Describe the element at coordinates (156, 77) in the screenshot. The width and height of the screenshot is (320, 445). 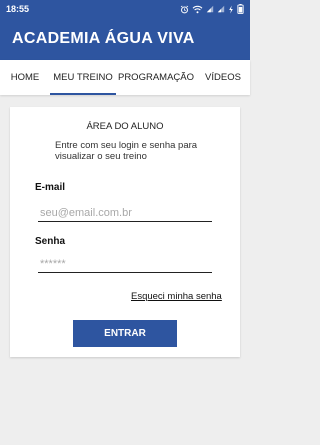
I see `tab-programacao: PROGRAMAÇÃO` at that location.